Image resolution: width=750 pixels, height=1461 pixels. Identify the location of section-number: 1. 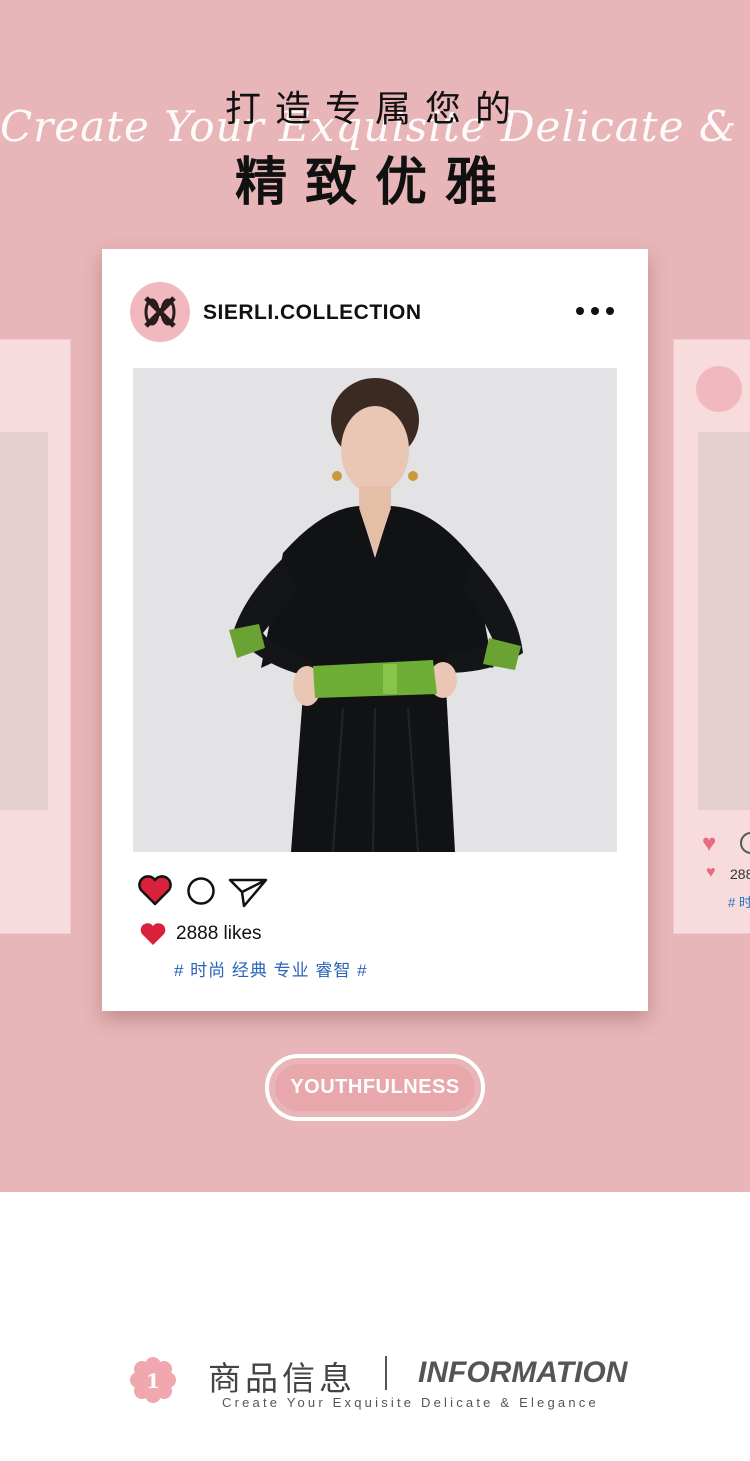
(153, 1381).